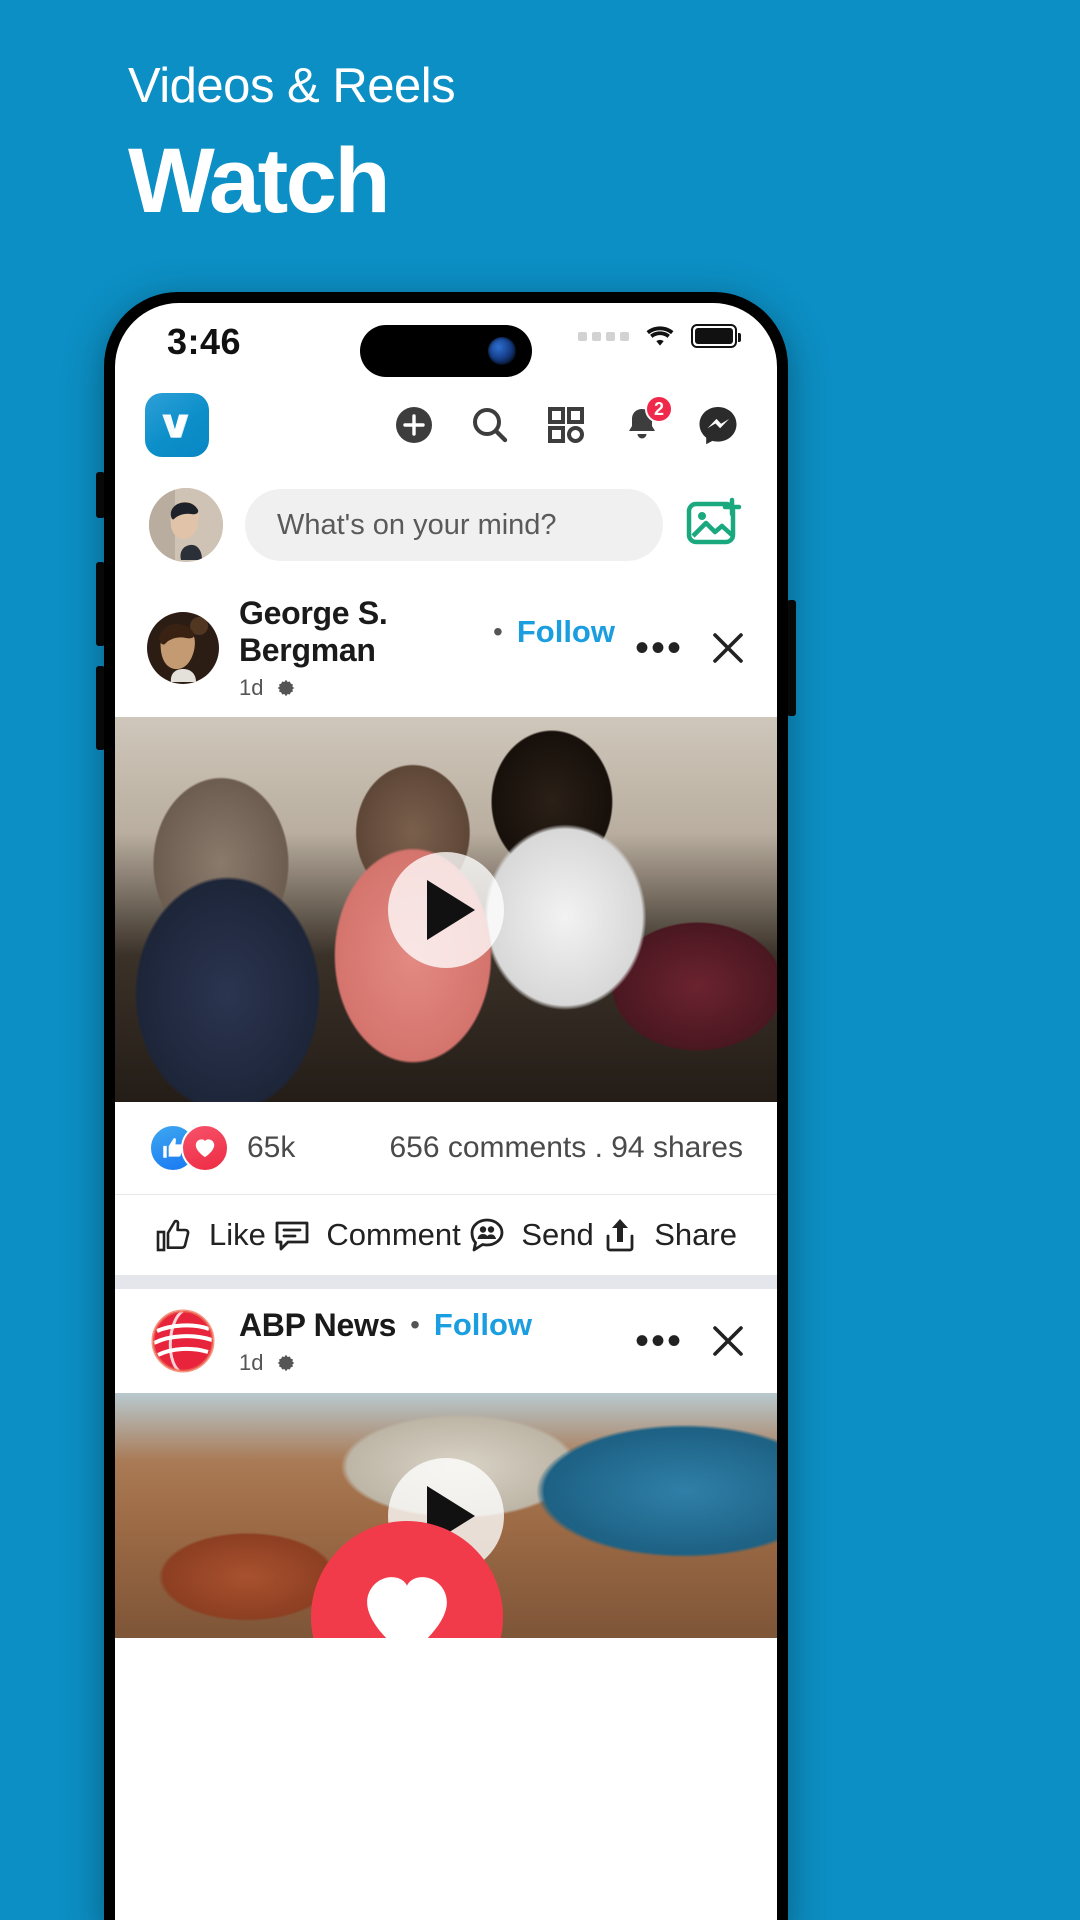  What do you see at coordinates (566, 425) in the screenshot?
I see `menu-grid-icon` at bounding box center [566, 425].